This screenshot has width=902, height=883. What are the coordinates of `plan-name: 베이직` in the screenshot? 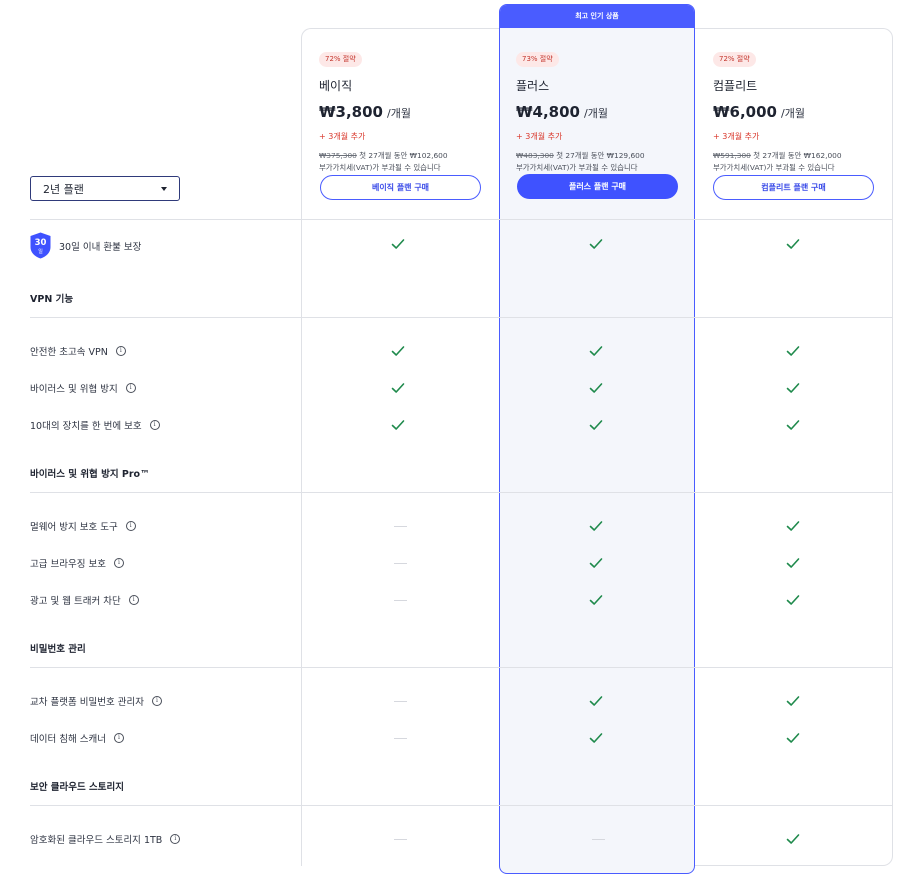 It's located at (336, 86).